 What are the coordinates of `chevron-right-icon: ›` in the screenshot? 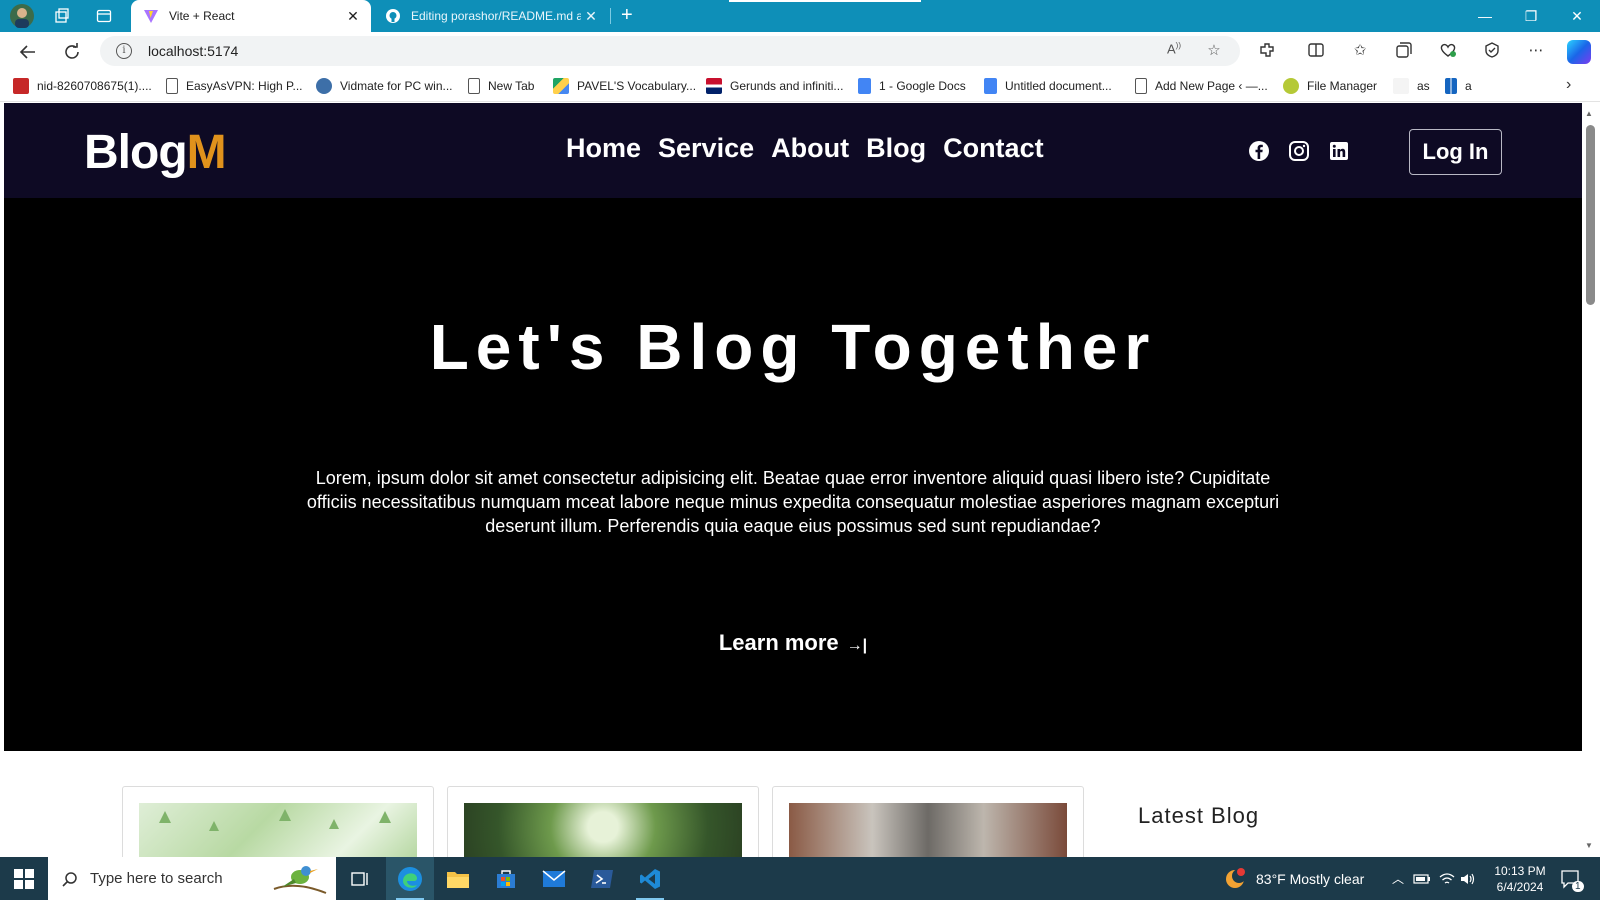 It's located at (1568, 85).